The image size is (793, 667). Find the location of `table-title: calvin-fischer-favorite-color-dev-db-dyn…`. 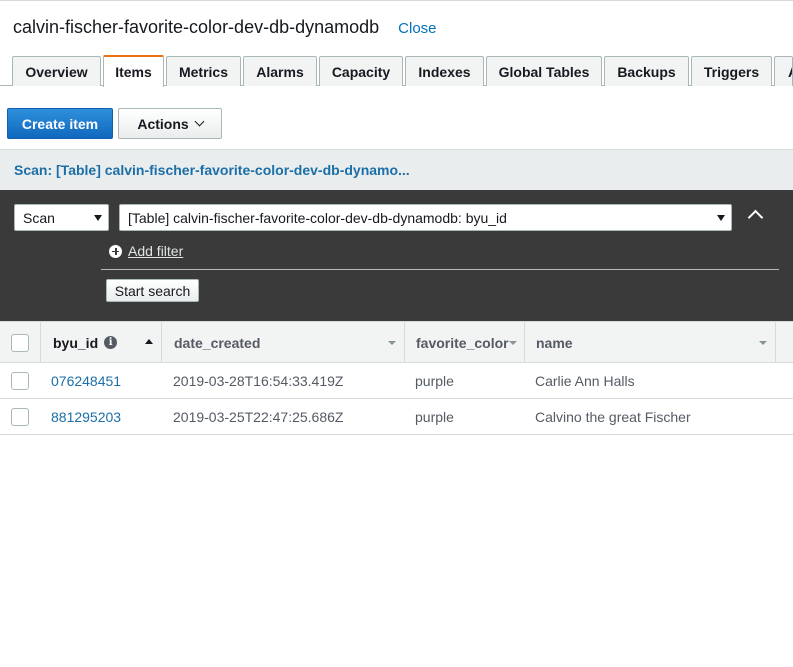

table-title: calvin-fischer-favorite-color-dev-db-dyn… is located at coordinates (196, 27).